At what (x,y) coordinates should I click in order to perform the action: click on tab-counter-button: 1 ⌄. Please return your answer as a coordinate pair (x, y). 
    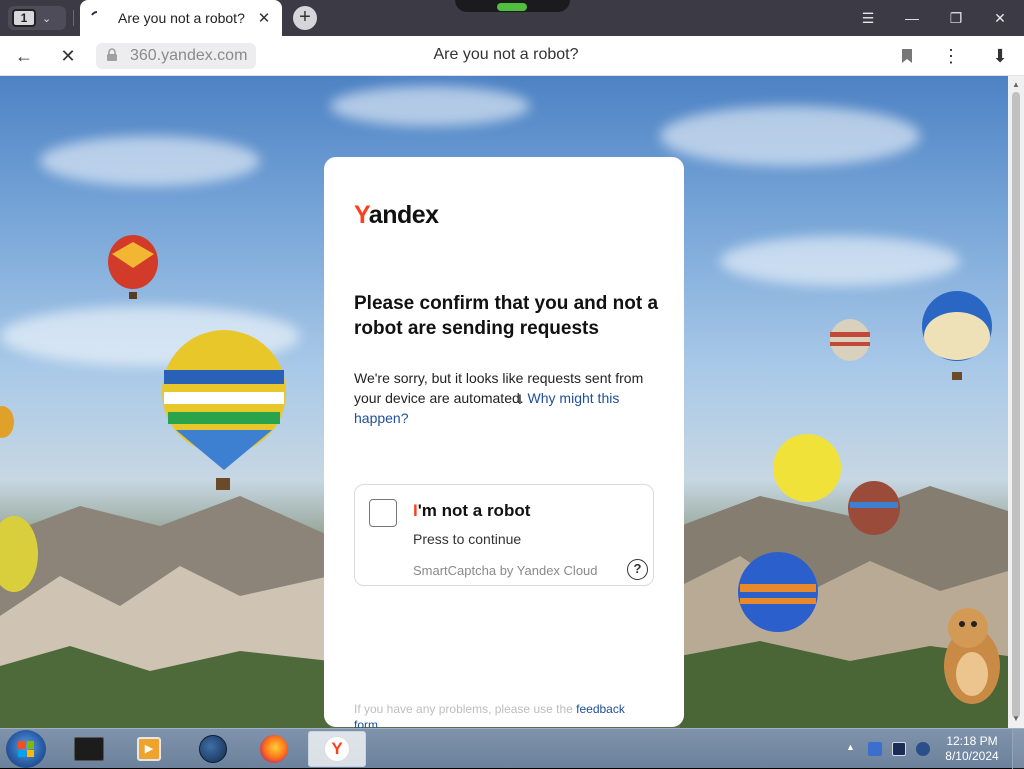
    Looking at the image, I should click on (37, 18).